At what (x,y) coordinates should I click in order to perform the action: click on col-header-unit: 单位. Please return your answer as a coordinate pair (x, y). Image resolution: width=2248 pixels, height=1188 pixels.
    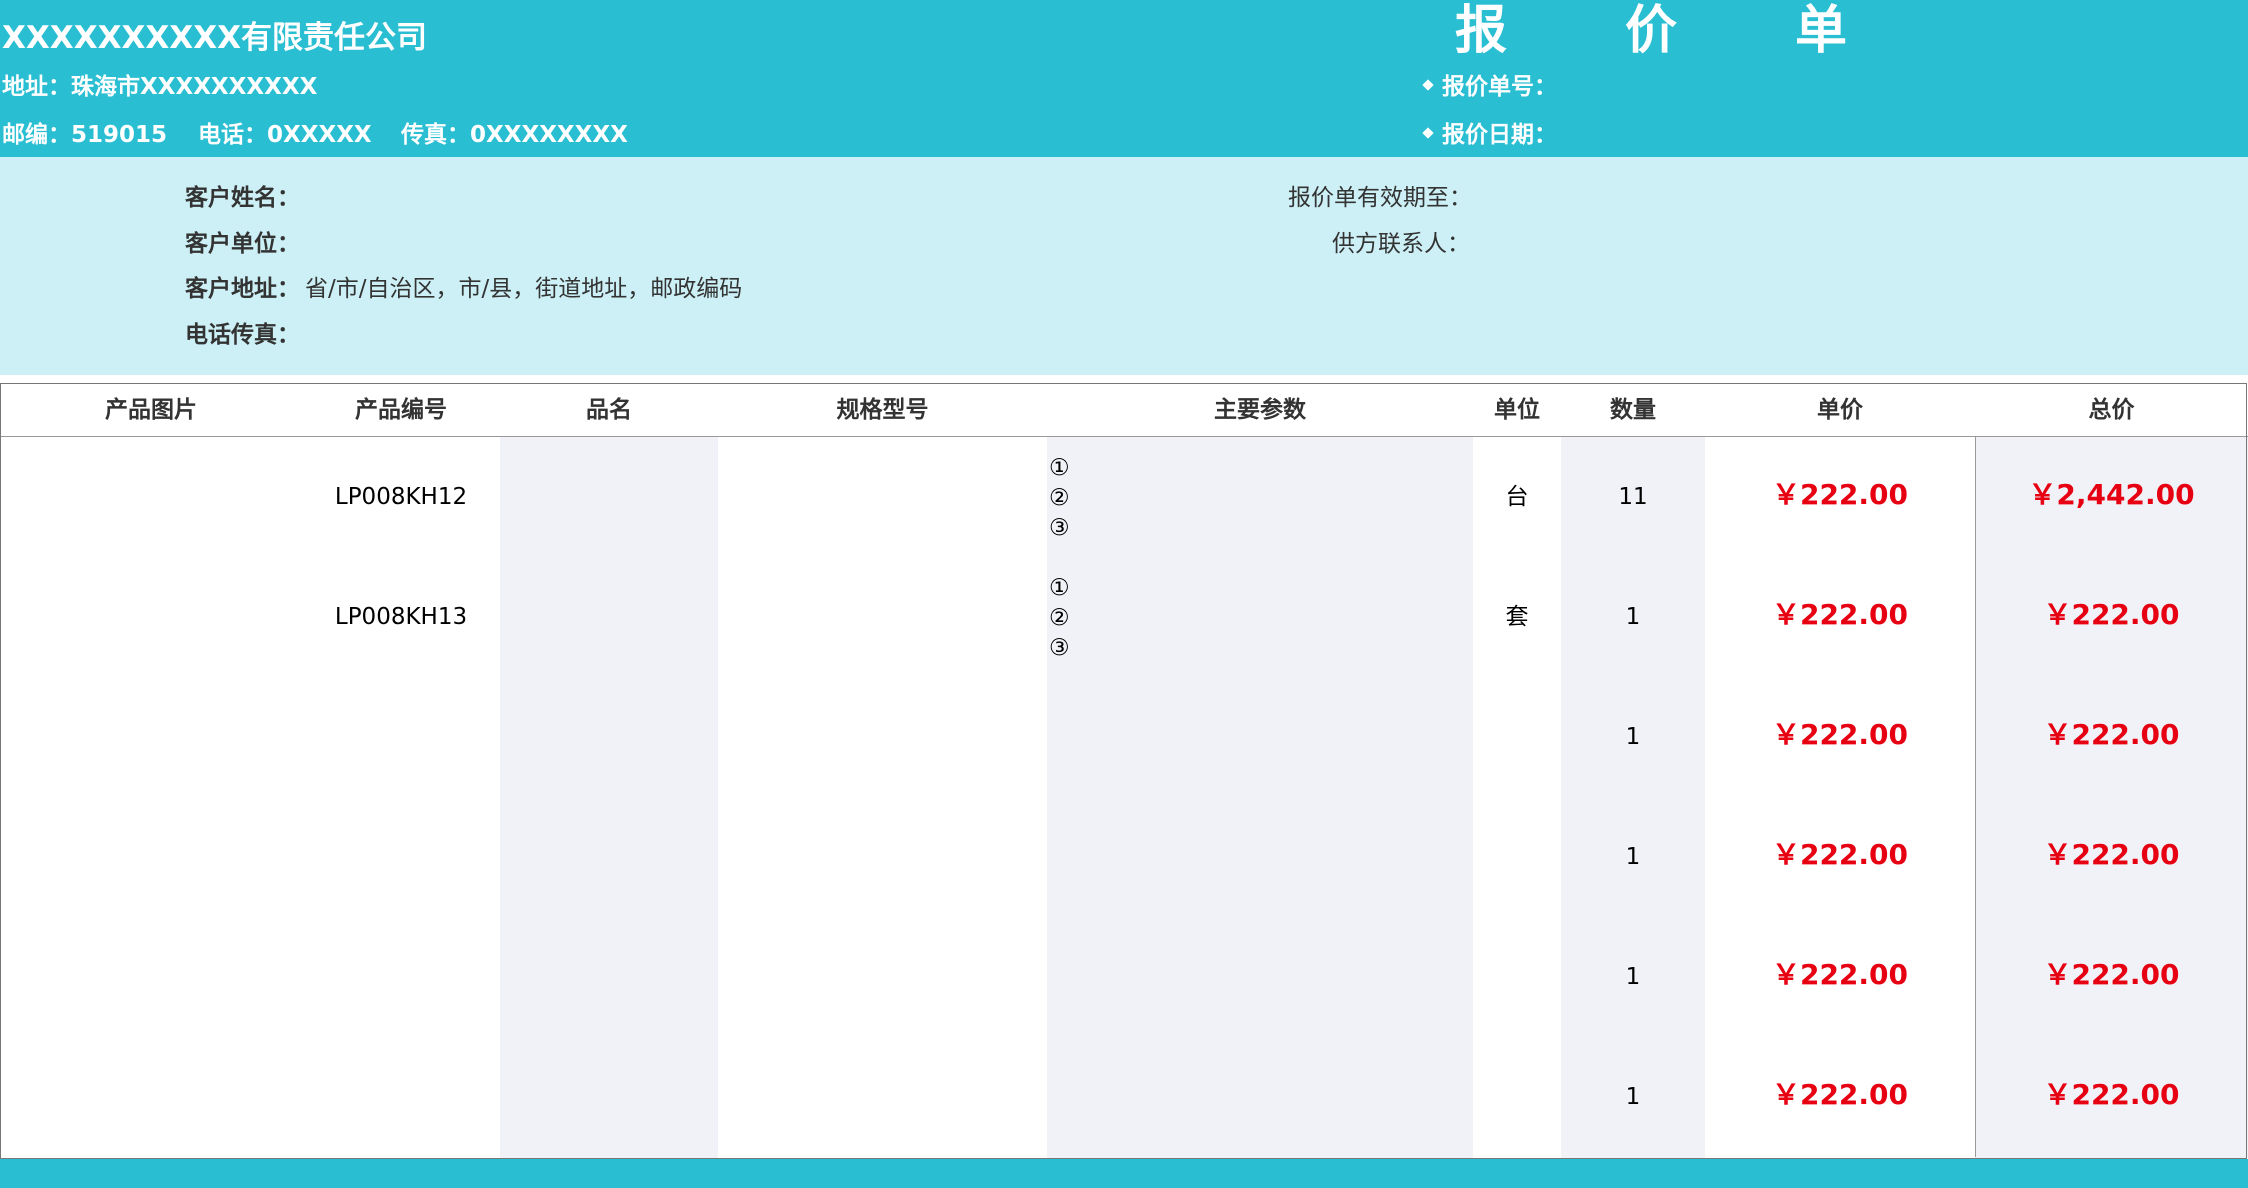
    Looking at the image, I should click on (1517, 410).